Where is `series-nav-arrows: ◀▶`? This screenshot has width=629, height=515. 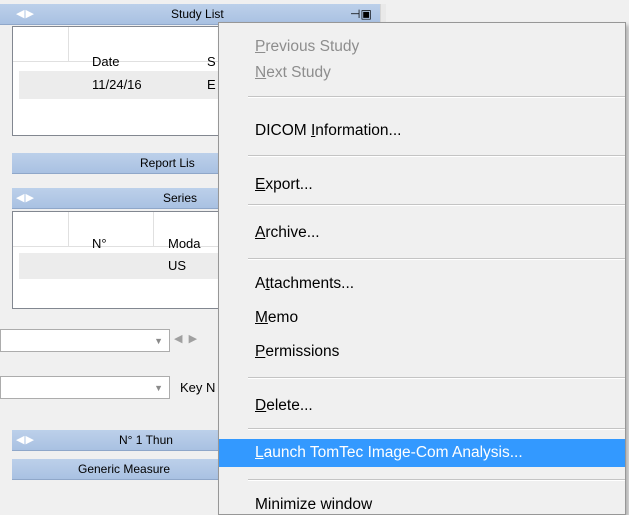
series-nav-arrows: ◀▶ is located at coordinates (25, 198).